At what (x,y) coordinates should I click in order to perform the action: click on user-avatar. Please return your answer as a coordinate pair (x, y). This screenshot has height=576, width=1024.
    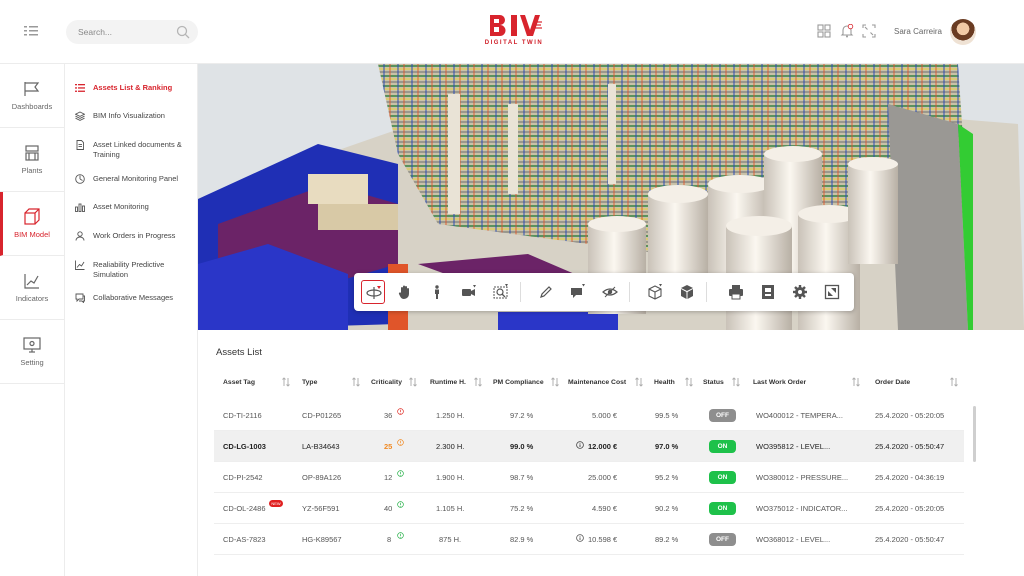
    Looking at the image, I should click on (963, 32).